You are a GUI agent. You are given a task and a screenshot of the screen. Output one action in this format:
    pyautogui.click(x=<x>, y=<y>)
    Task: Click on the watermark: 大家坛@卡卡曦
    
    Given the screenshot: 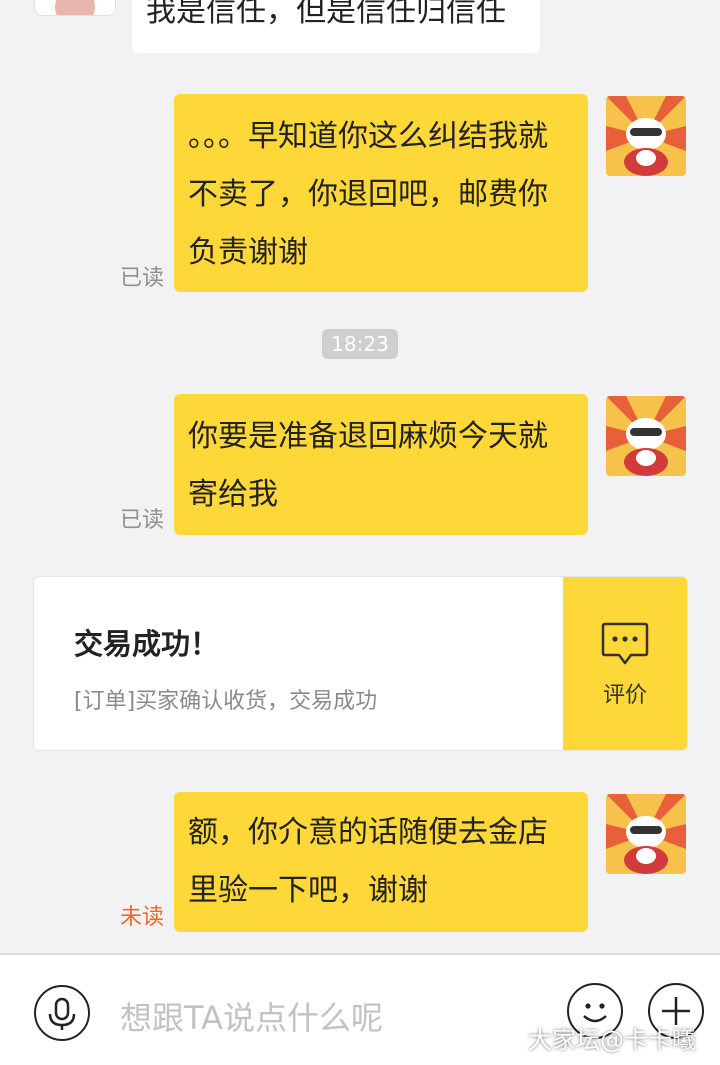 What is the action you would take?
    pyautogui.click(x=612, y=1040)
    